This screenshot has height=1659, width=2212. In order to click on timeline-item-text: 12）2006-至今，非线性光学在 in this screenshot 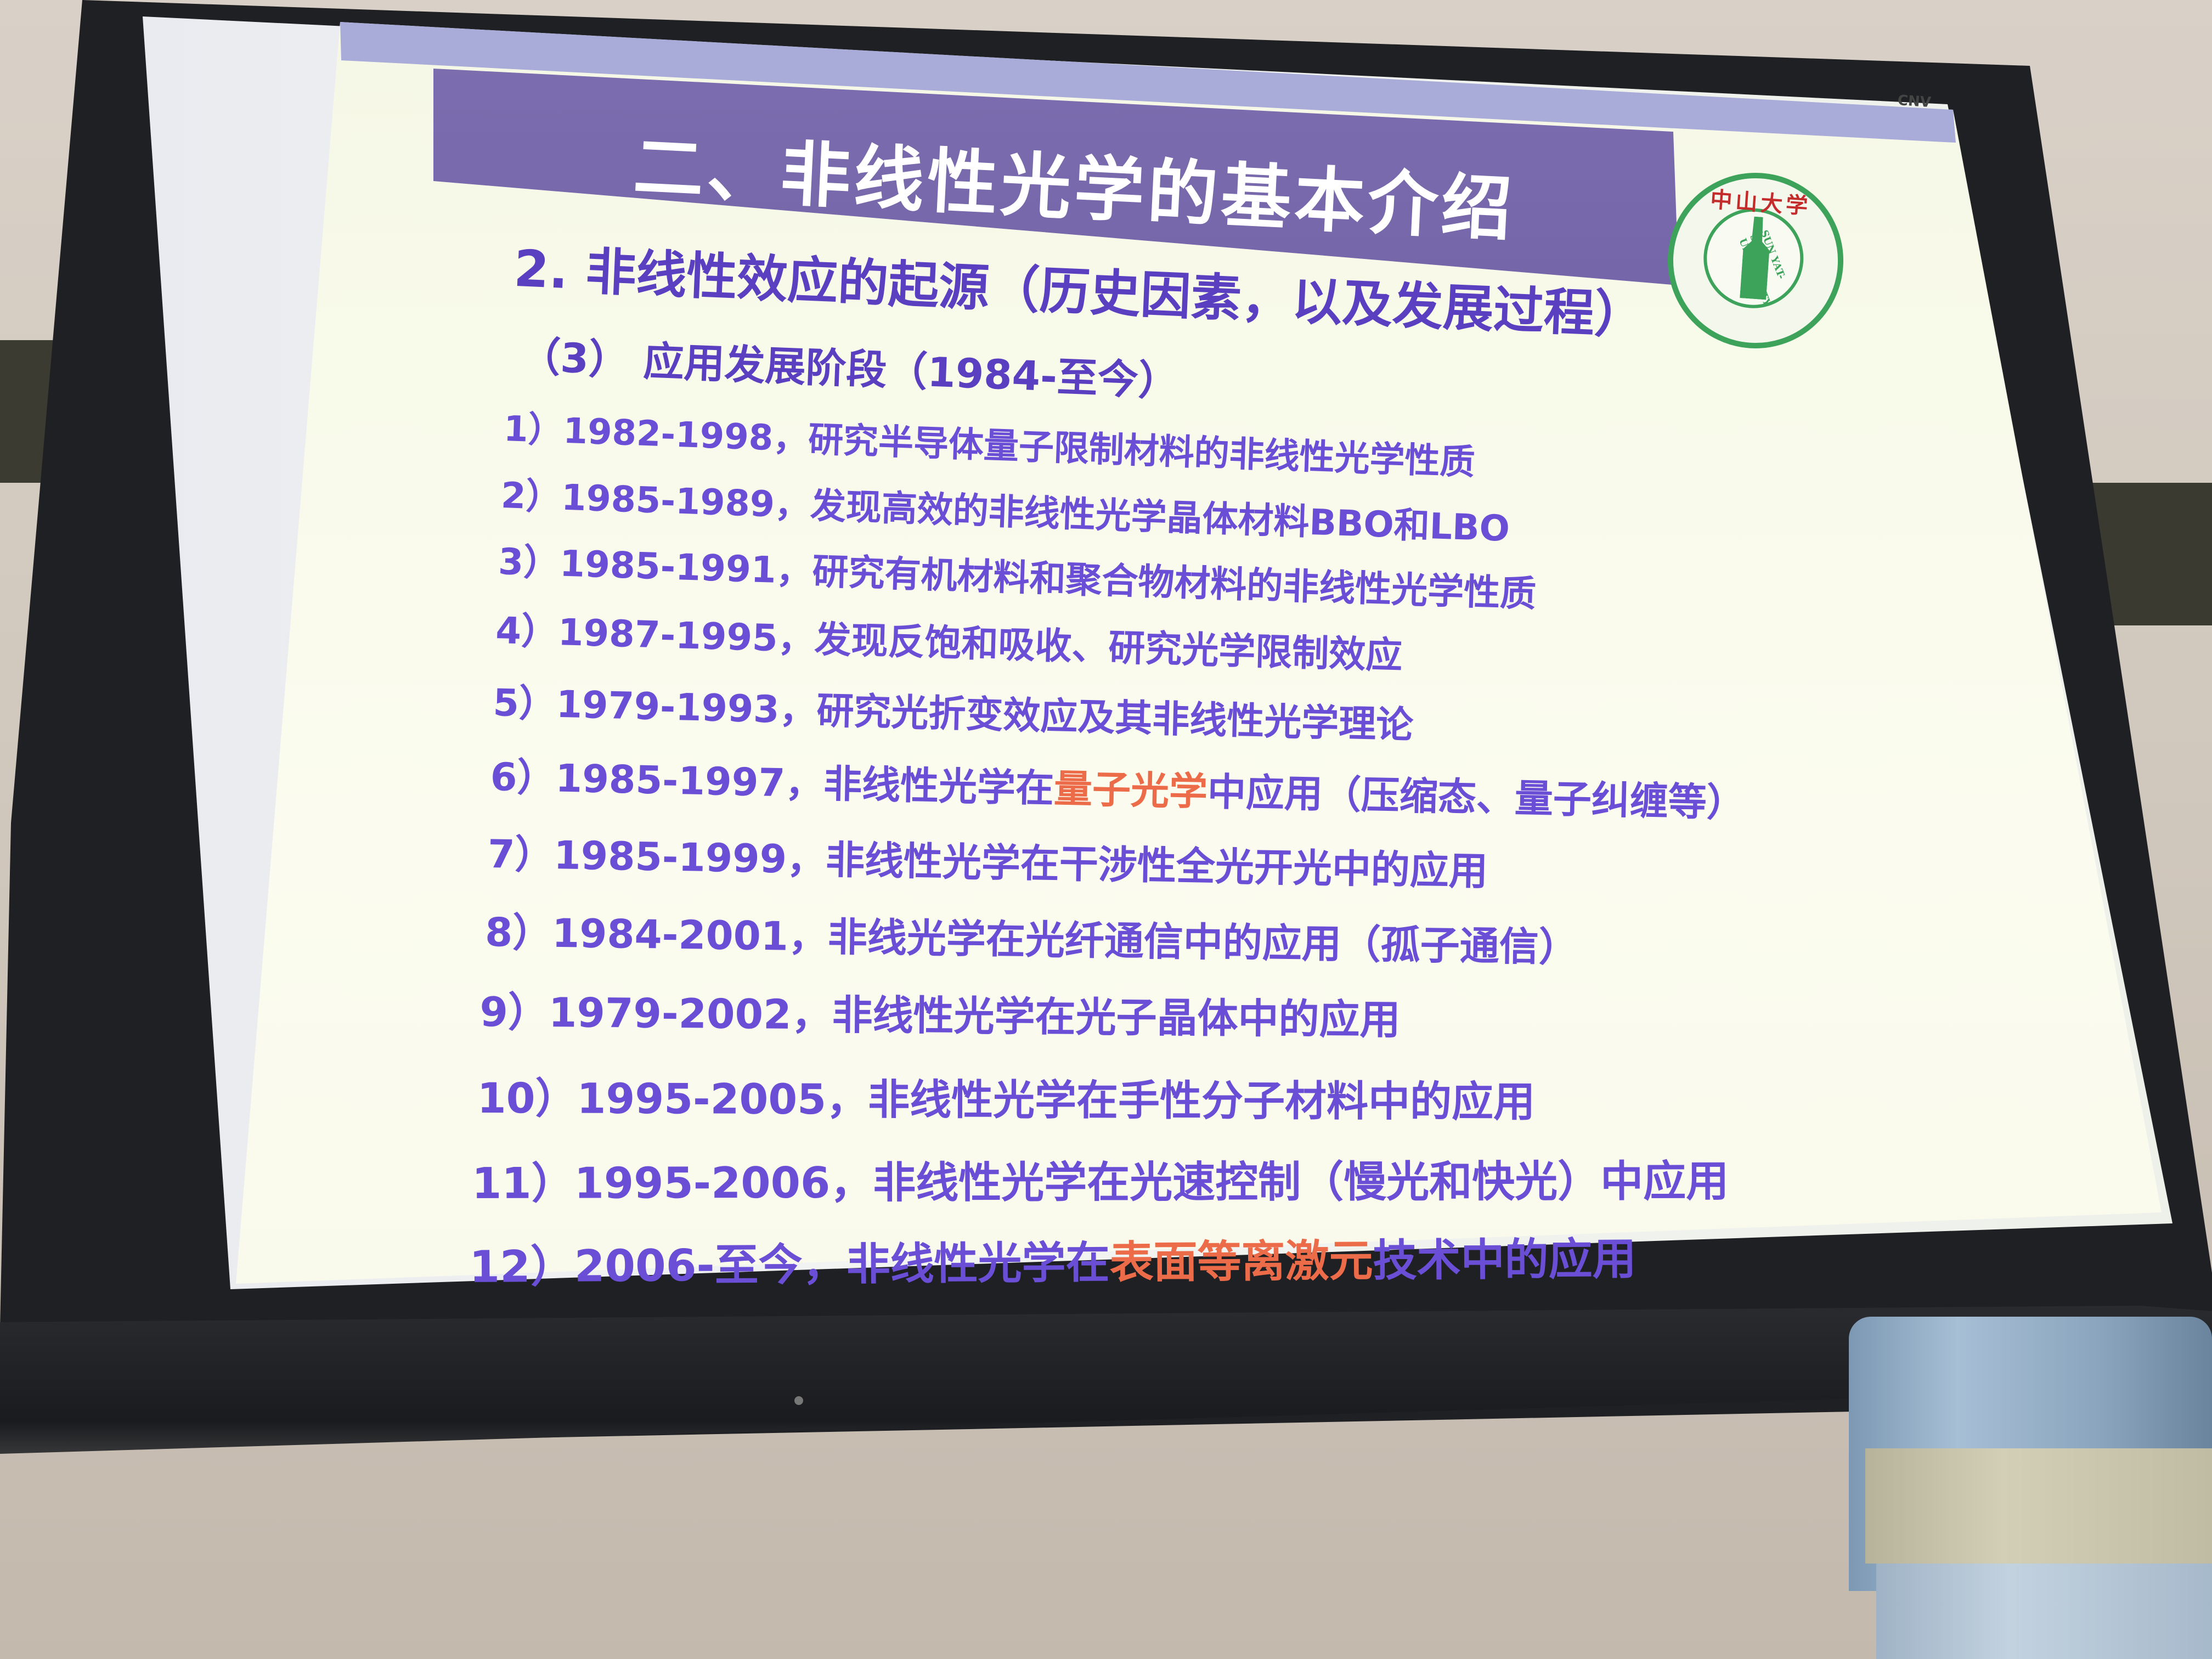, I will do `click(790, 1265)`.